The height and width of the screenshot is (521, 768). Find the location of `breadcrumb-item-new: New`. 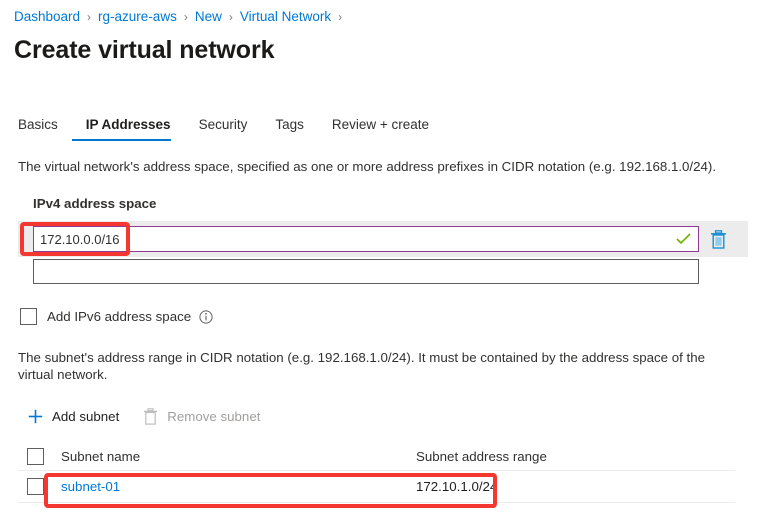

breadcrumb-item-new: New is located at coordinates (208, 16).